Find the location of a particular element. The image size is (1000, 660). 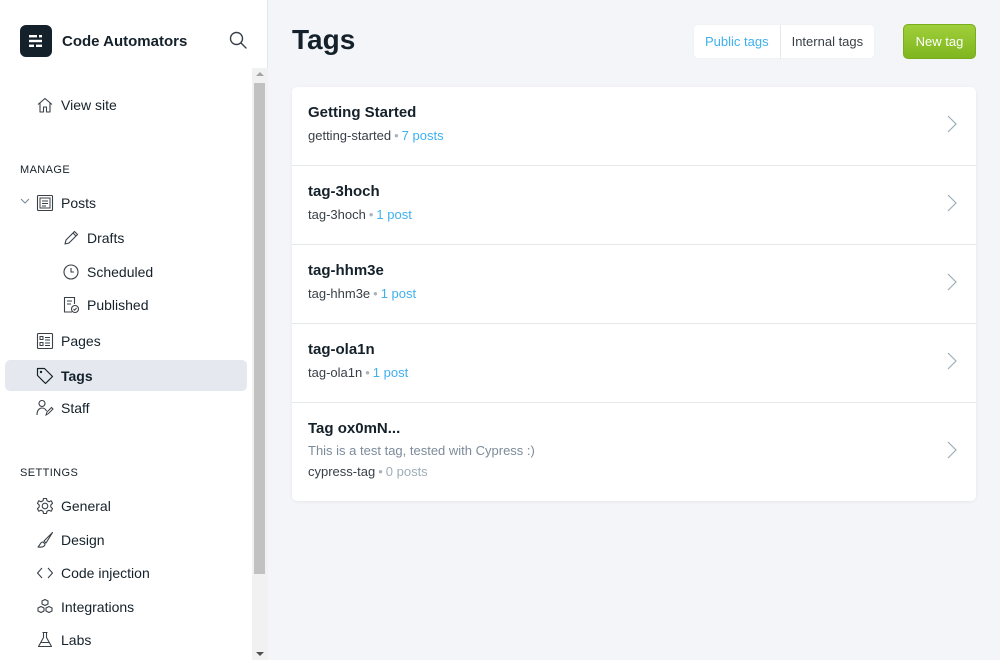

chevron-down-icon is located at coordinates (25, 201).